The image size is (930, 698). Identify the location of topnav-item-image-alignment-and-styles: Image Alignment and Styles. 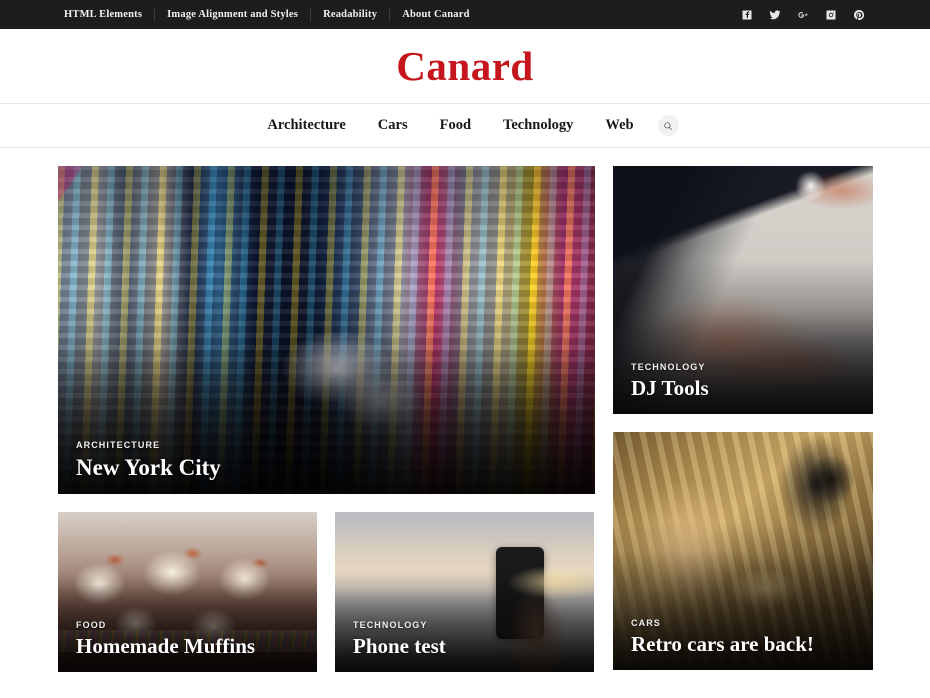
(233, 14).